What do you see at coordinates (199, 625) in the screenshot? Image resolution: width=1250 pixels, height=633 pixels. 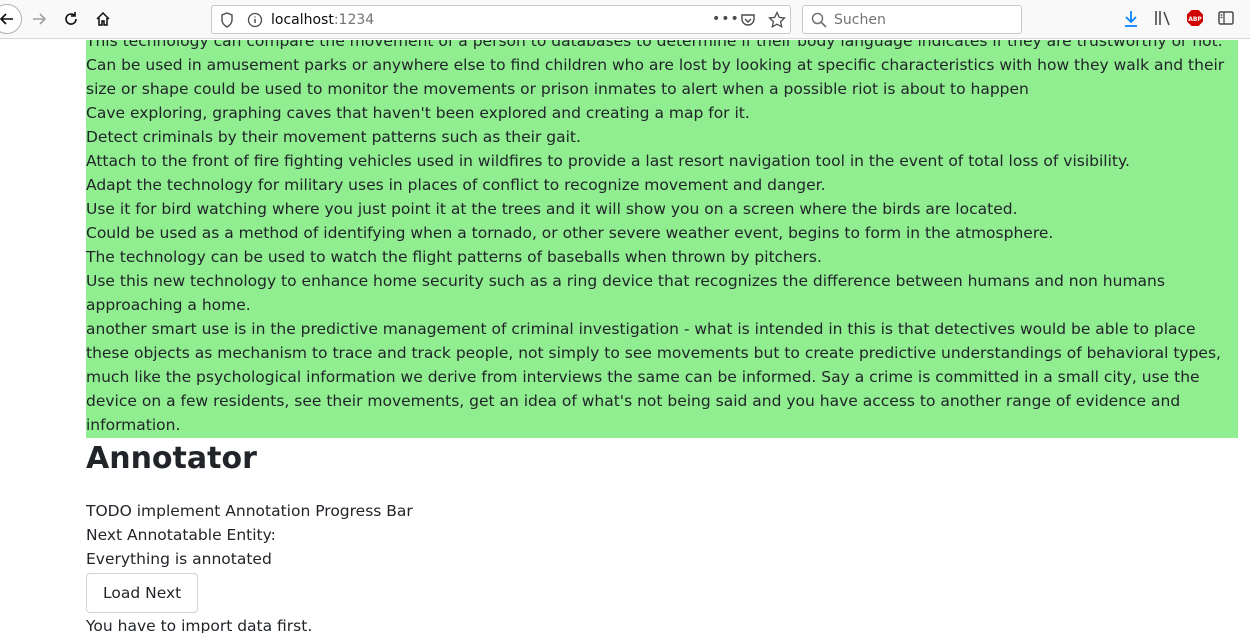 I see `import-hint: You have to import data first.` at bounding box center [199, 625].